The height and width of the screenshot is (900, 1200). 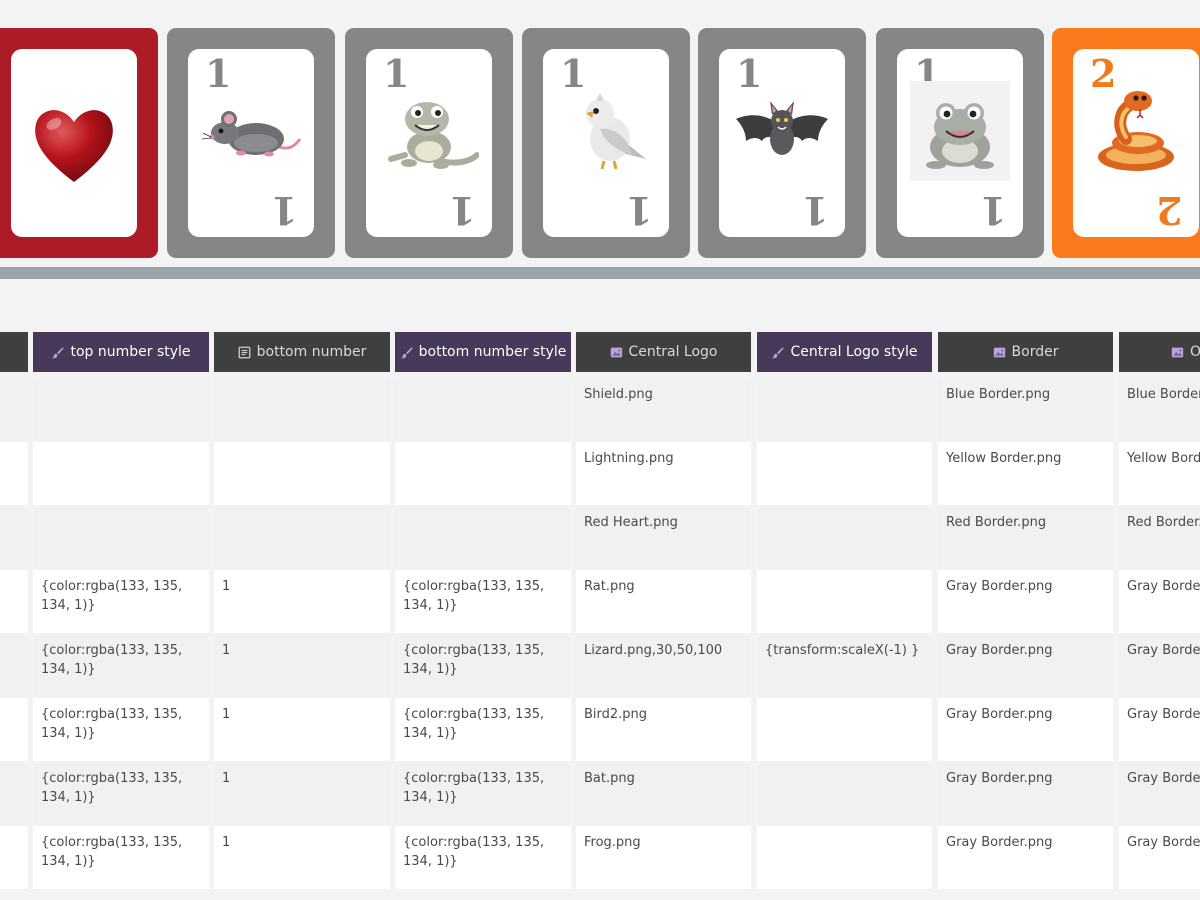 What do you see at coordinates (1159, 473) in the screenshot?
I see `table-cell: Yellow Bord` at bounding box center [1159, 473].